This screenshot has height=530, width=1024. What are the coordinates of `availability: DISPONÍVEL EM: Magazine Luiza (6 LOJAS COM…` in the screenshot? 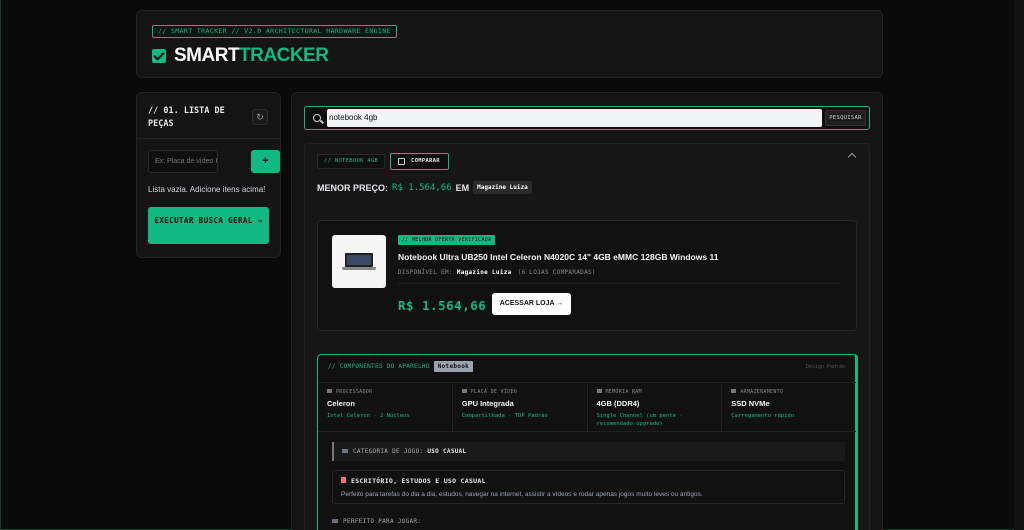 It's located at (497, 272).